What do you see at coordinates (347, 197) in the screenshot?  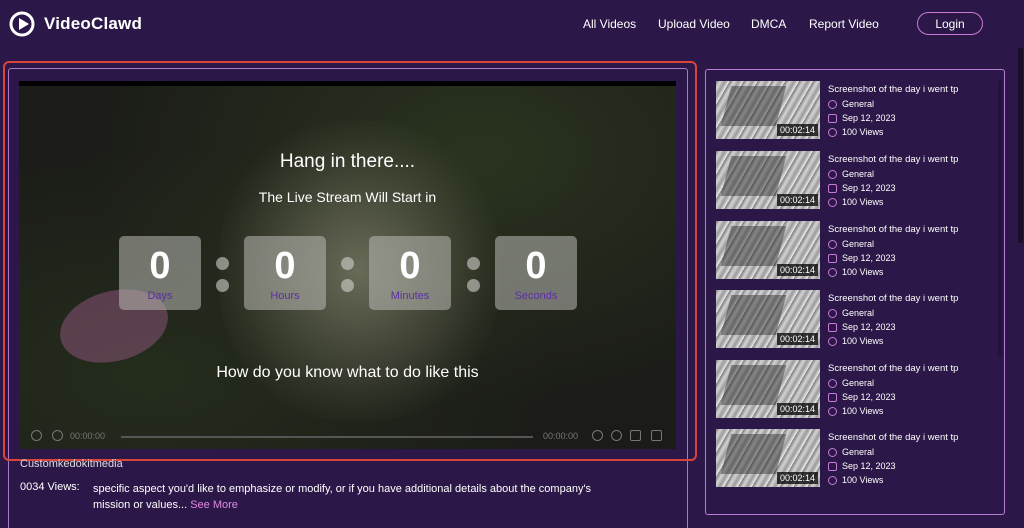 I see `countdown-subheading: The Live Stream Will Start in` at bounding box center [347, 197].